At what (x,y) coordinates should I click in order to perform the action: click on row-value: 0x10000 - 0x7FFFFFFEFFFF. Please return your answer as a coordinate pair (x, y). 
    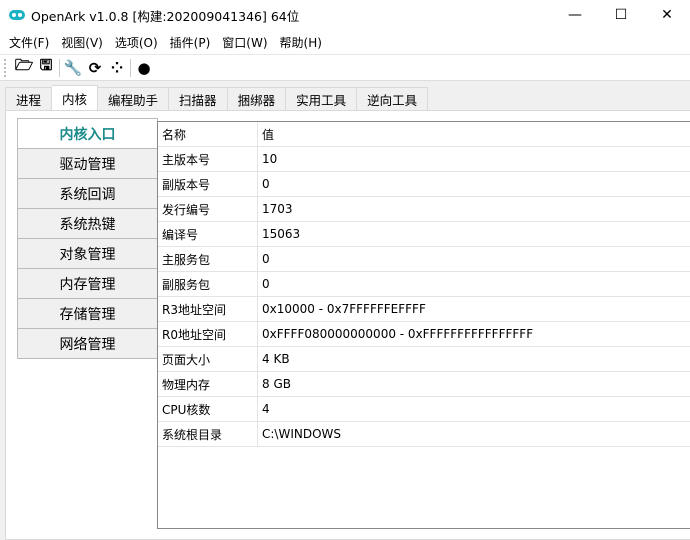
    Looking at the image, I should click on (344, 309).